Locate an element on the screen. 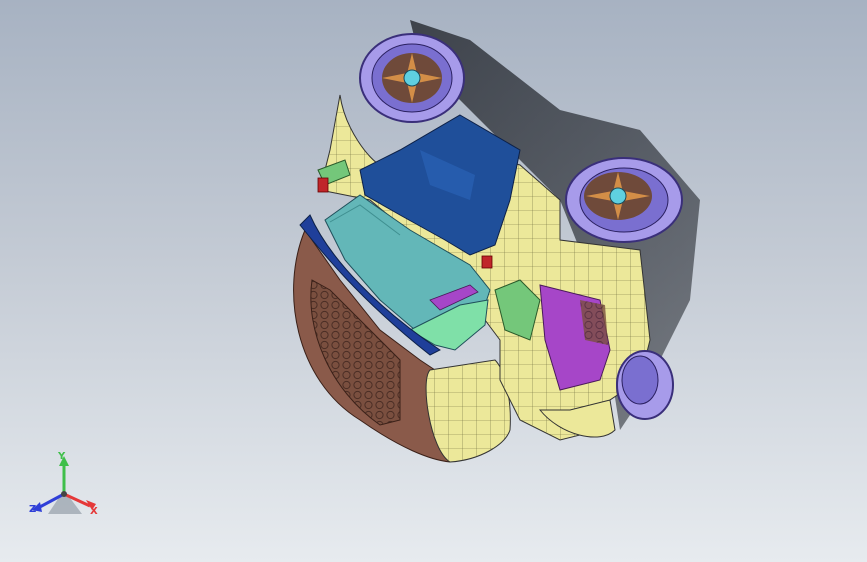 This screenshot has height=562, width=867. wheel-right is located at coordinates (624, 200).